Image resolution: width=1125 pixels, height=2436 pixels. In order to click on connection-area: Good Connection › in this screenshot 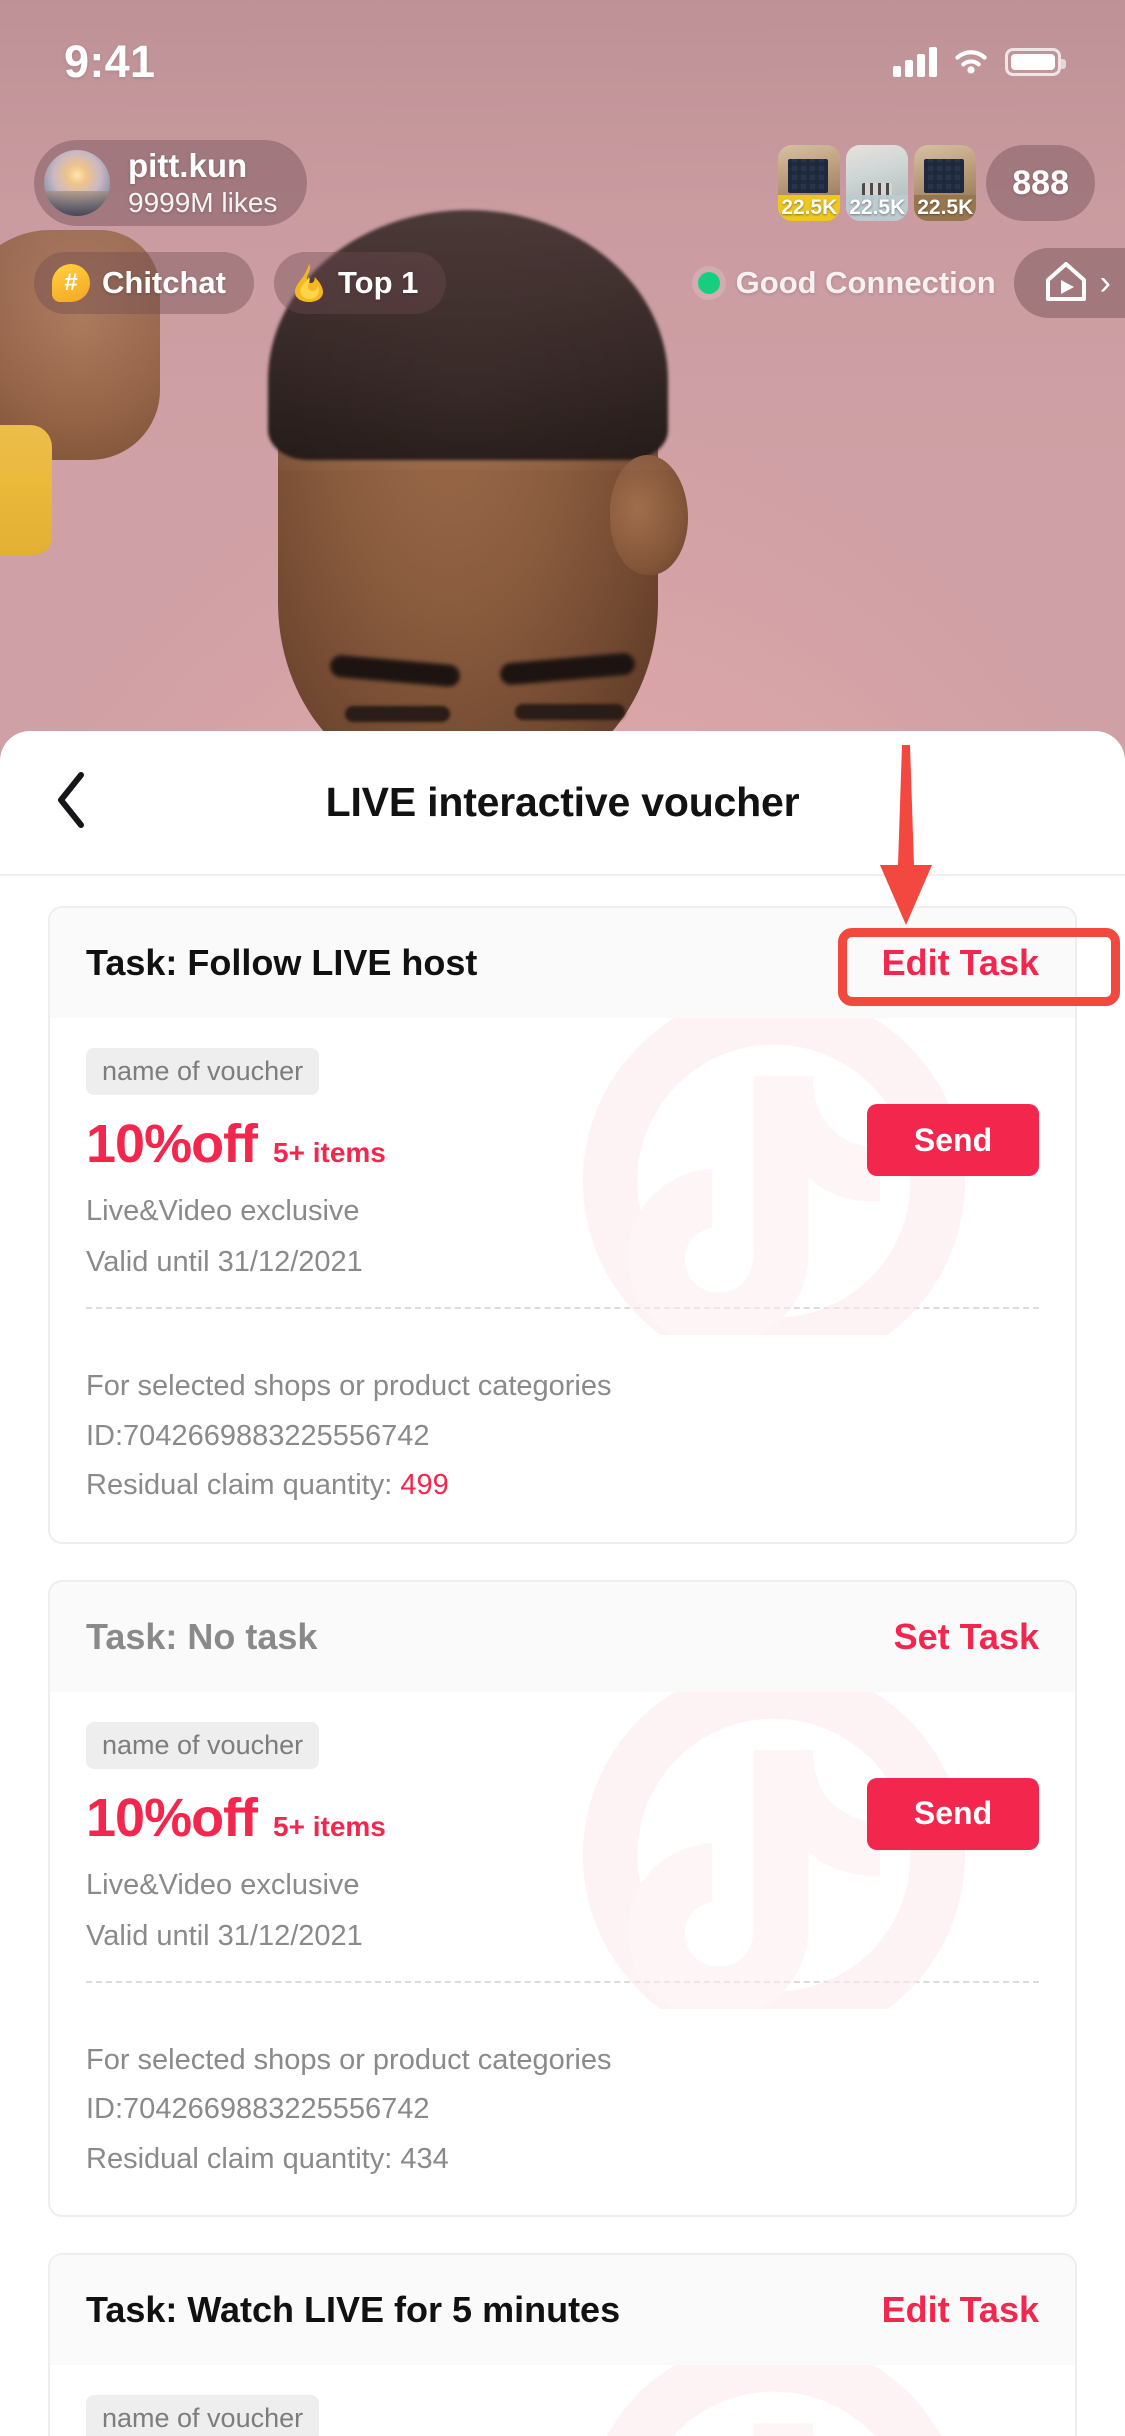, I will do `click(911, 283)`.